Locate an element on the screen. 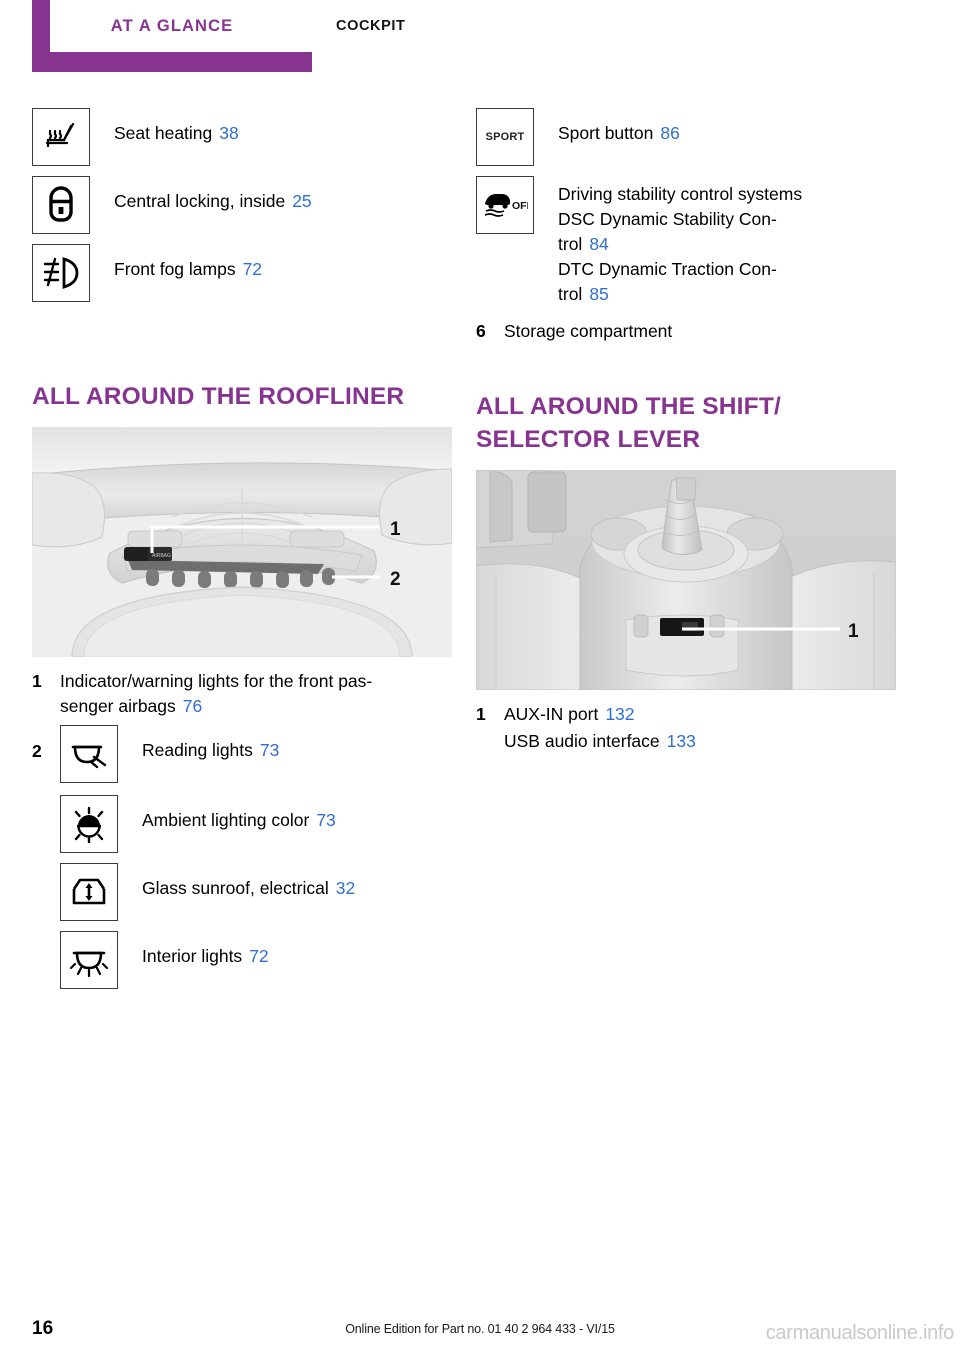  list-item-text: Front fog lamps 72 is located at coordinates (188, 263).